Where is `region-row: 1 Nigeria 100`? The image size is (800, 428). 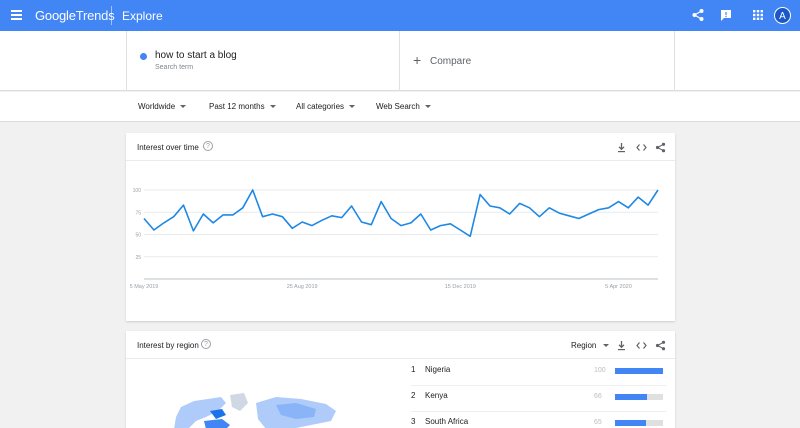 region-row: 1 Nigeria 100 is located at coordinates (538, 373).